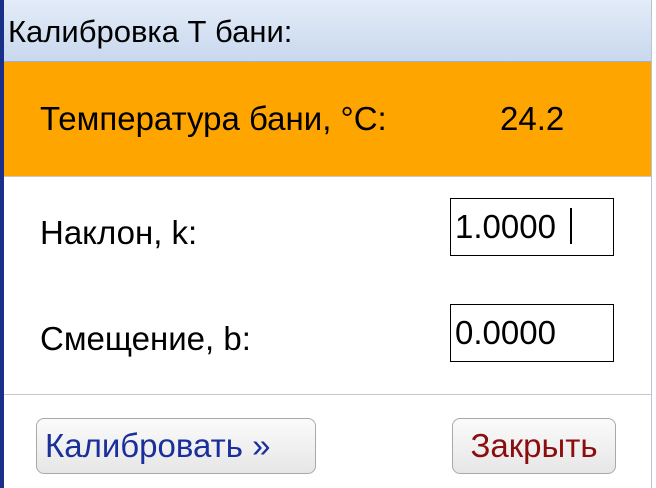  I want to click on close-button: Закрыть, so click(534, 446).